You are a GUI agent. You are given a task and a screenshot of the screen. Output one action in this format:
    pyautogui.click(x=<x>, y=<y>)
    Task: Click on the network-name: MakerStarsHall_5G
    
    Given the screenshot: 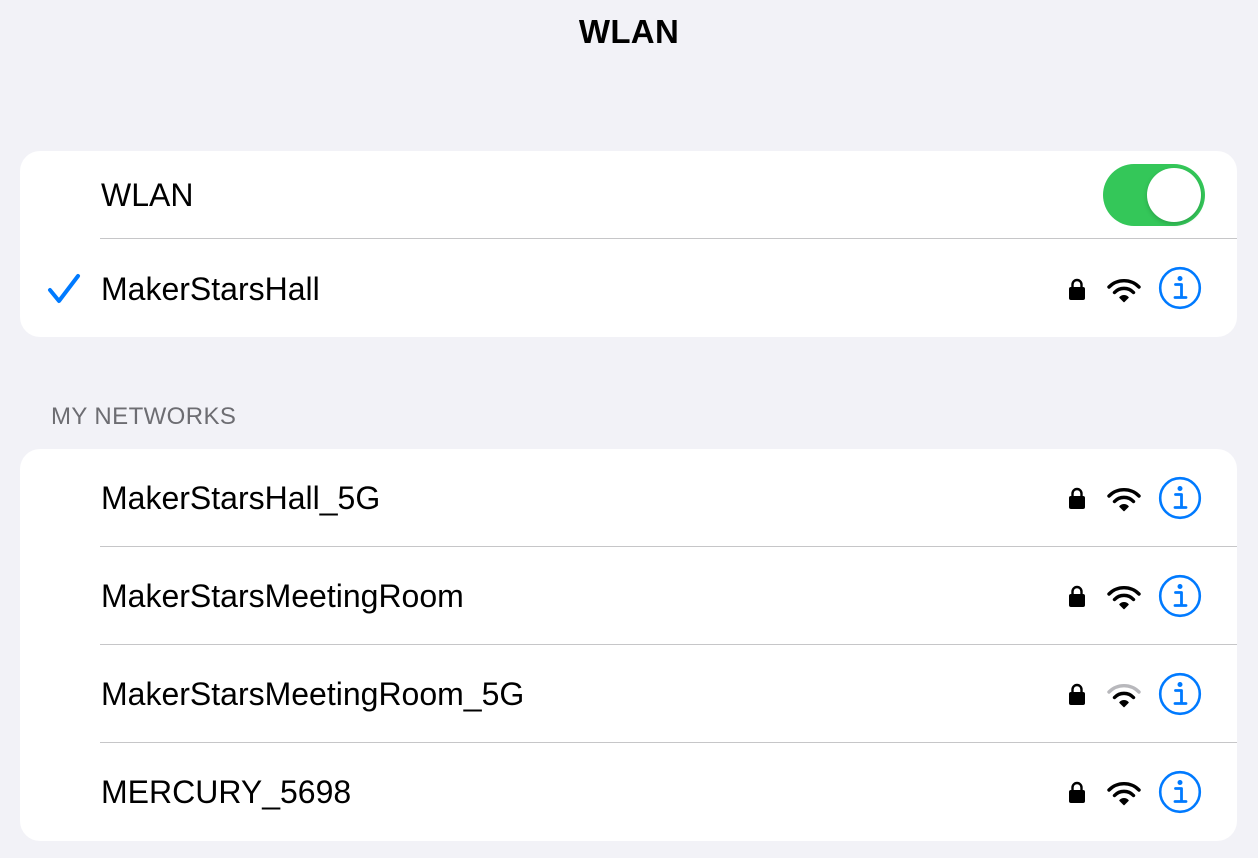 What is the action you would take?
    pyautogui.click(x=241, y=498)
    